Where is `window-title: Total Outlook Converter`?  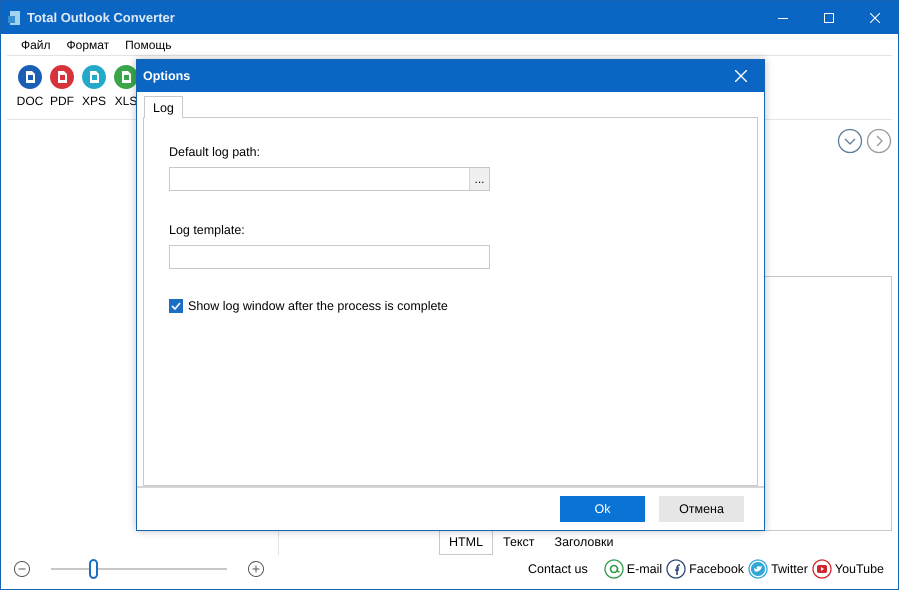
window-title: Total Outlook Converter is located at coordinates (101, 17).